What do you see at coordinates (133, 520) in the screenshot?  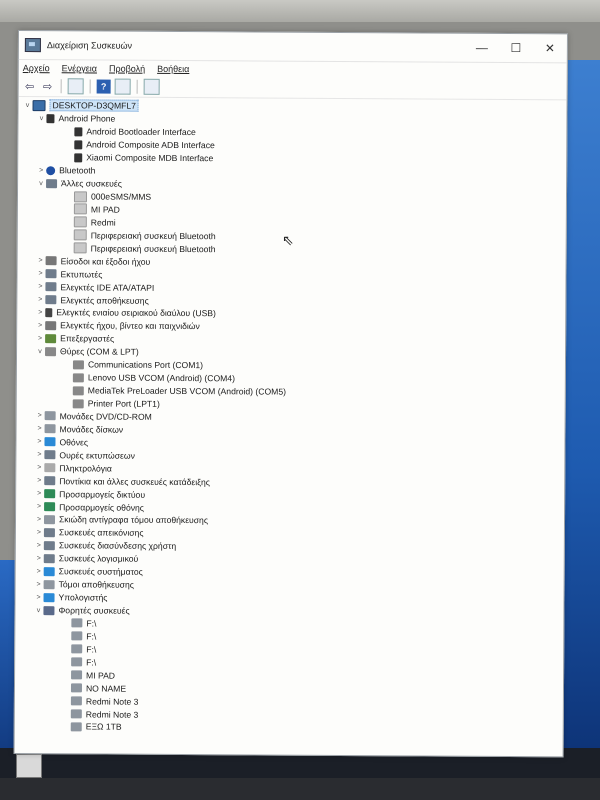 I see `tree-item-label: Σκιώδη αντίγραφα τόμου αποθήκευσης` at bounding box center [133, 520].